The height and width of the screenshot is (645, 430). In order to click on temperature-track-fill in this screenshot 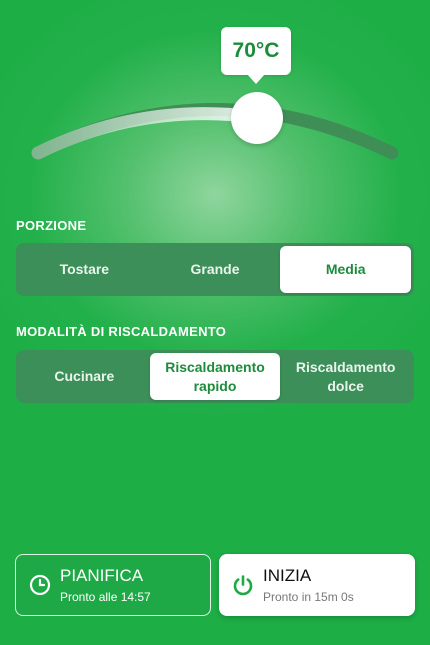, I will do `click(147, 133)`.